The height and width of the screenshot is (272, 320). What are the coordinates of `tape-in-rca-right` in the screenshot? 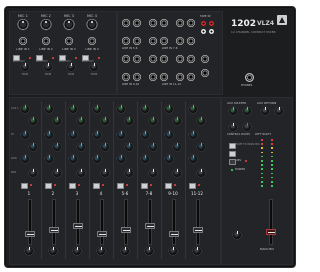 It's located at (203, 23).